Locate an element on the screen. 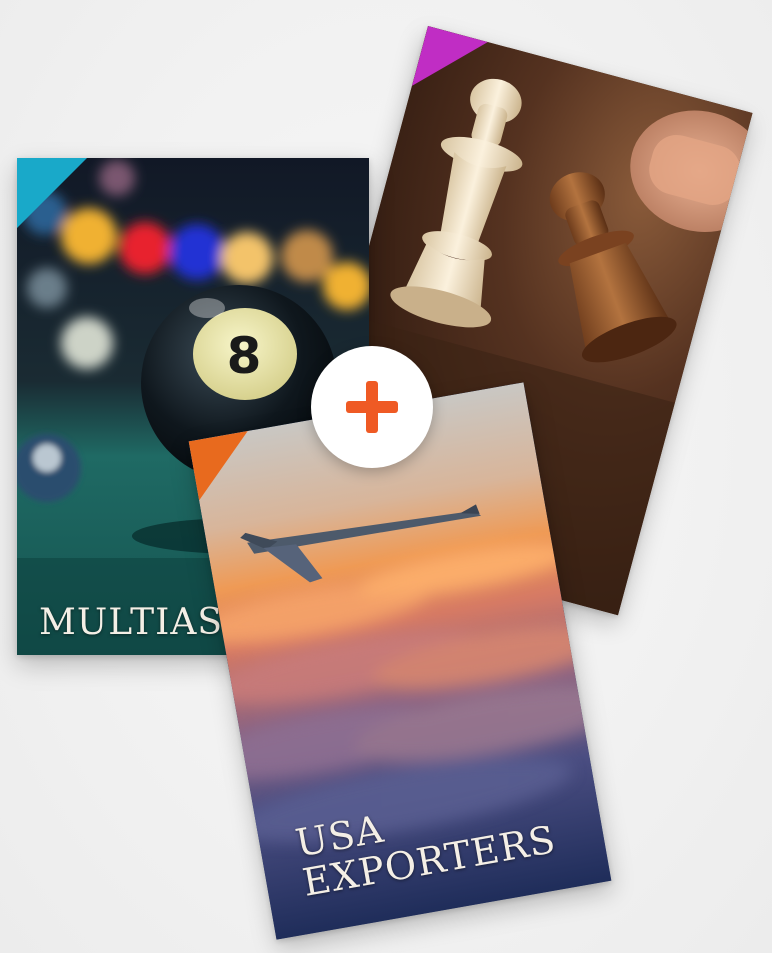  billiards-card-corner is located at coordinates (52, 193).